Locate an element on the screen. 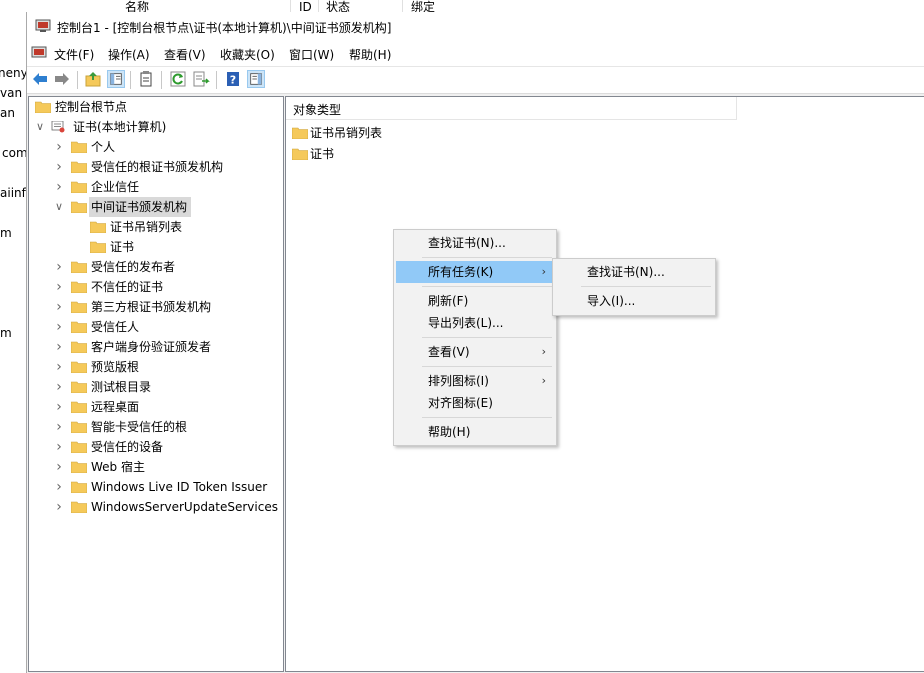  tree-node: › 个人 is located at coordinates (157, 147).